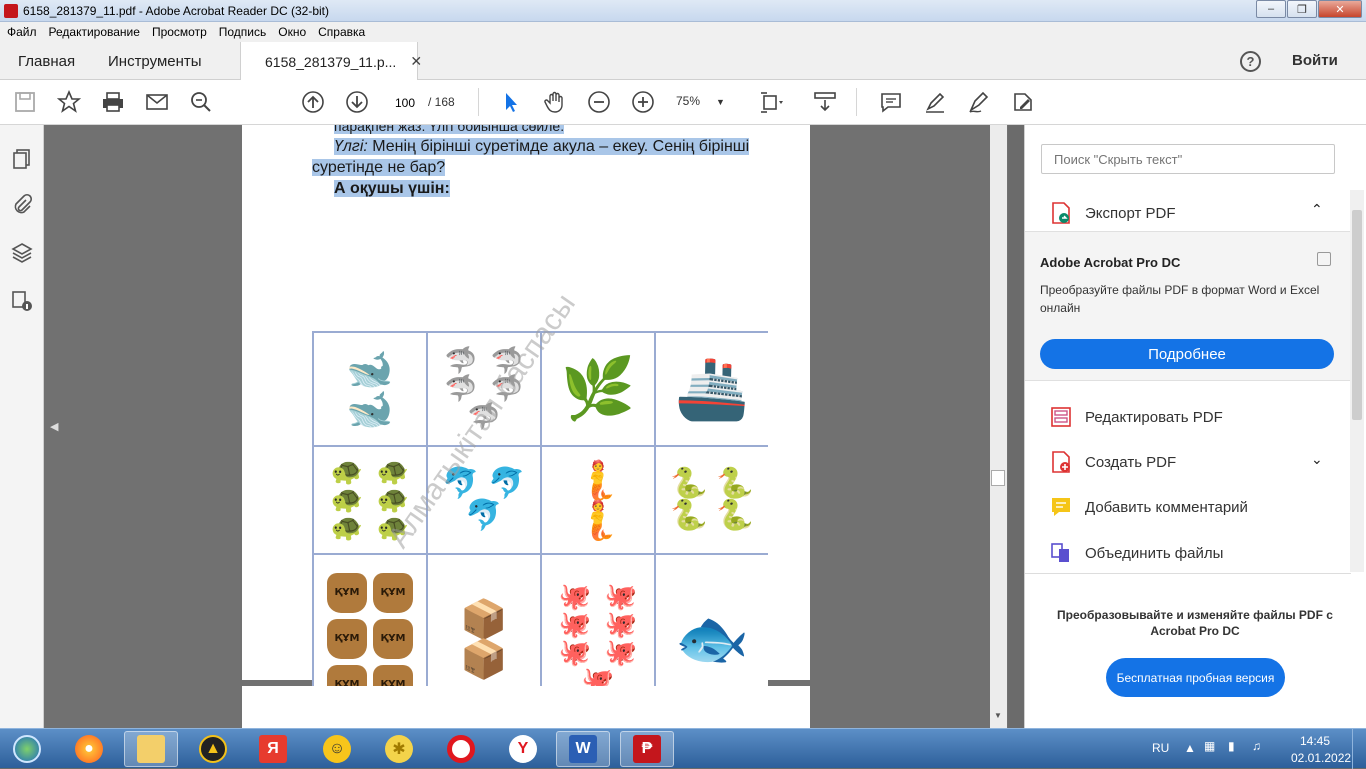 This screenshot has width=1366, height=769. What do you see at coordinates (201, 102) in the screenshot?
I see `search-zoom-icon` at bounding box center [201, 102].